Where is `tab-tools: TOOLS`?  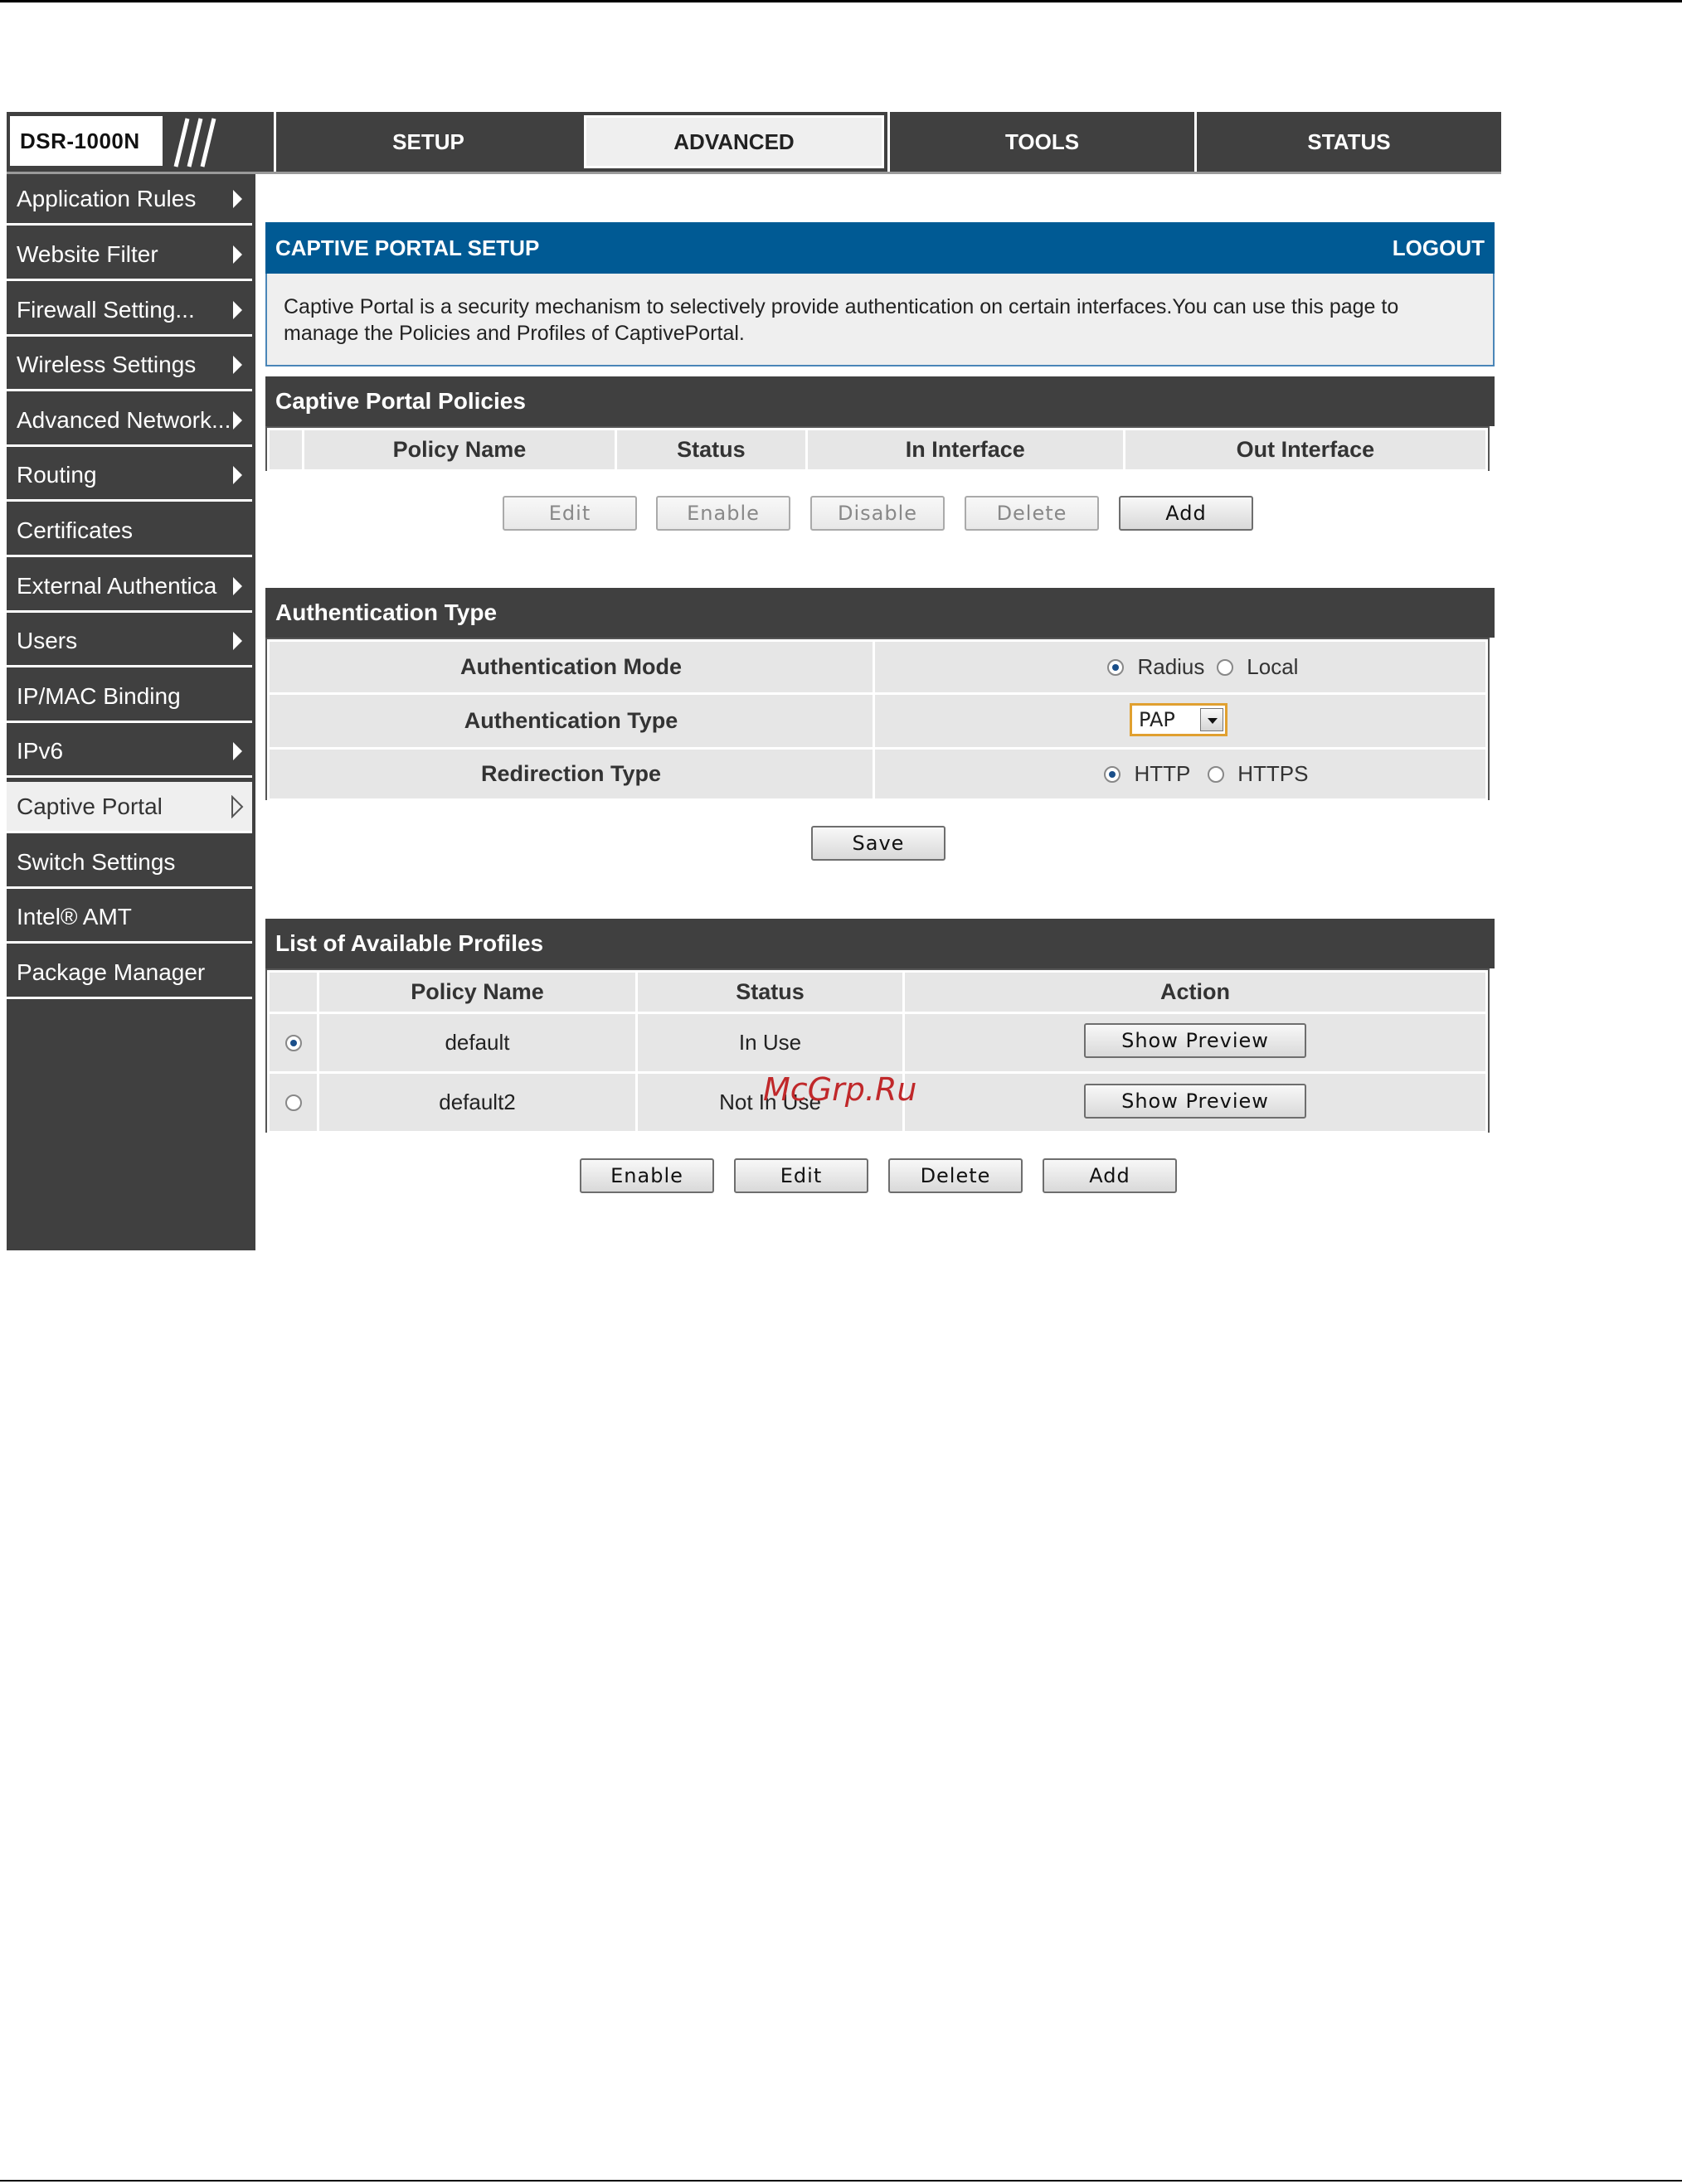
tab-tools: TOOLS is located at coordinates (1040, 142).